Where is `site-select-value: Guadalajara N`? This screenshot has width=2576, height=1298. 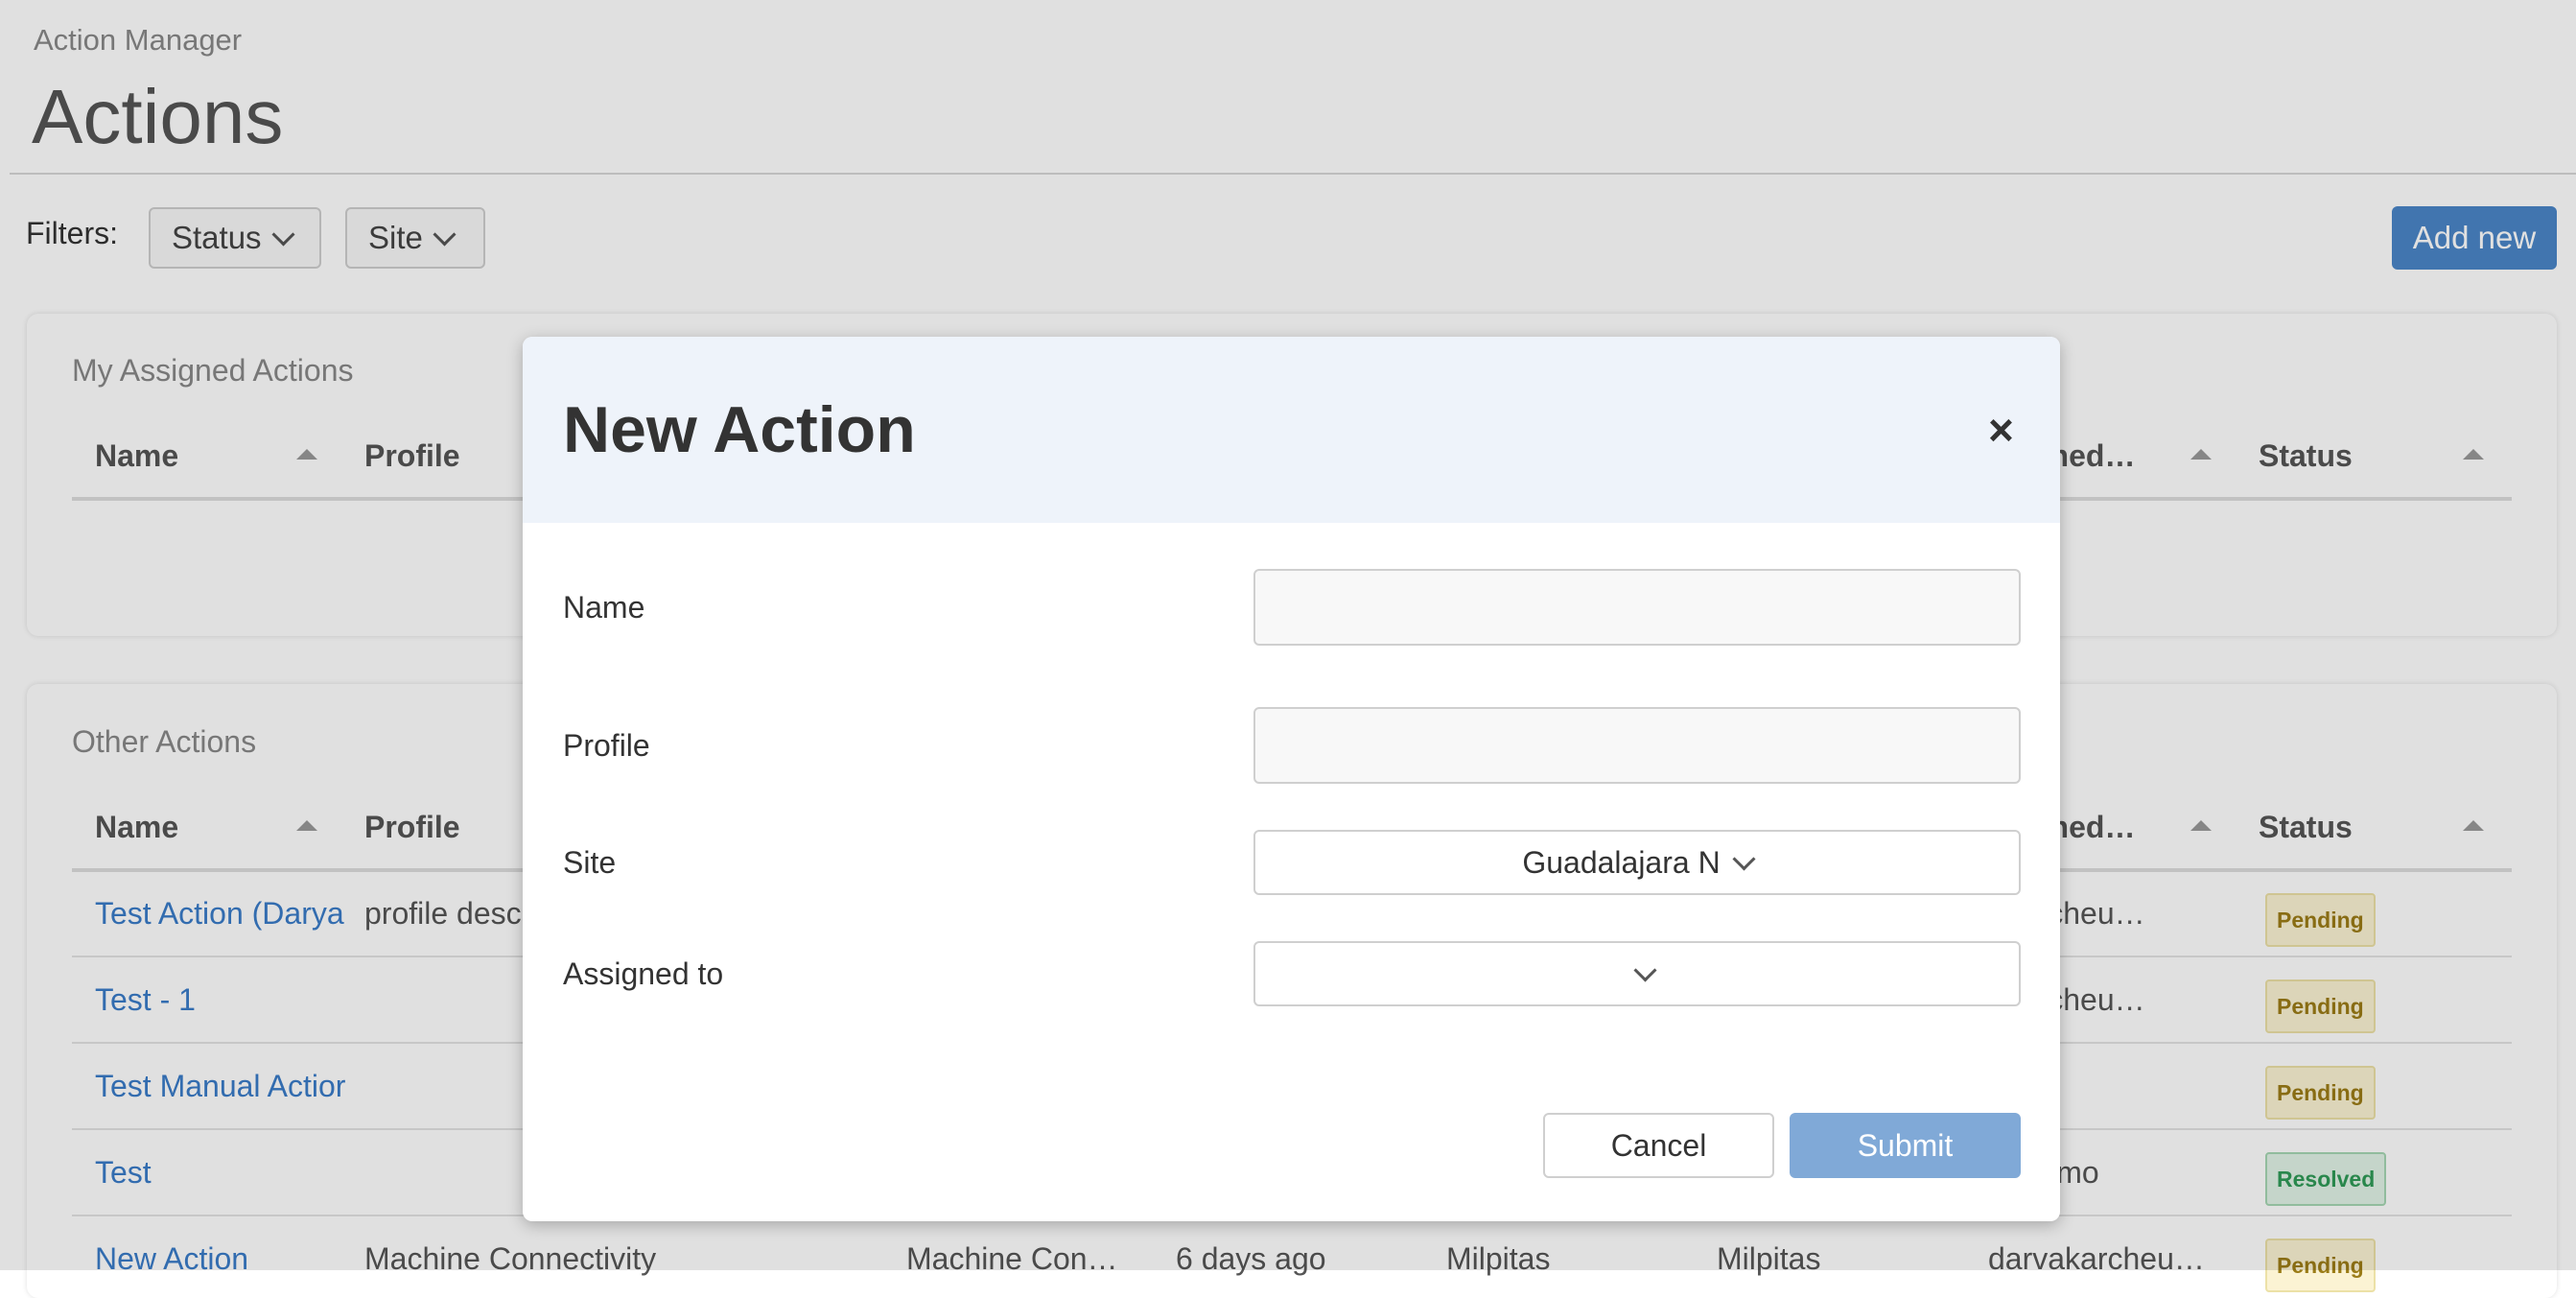 site-select-value: Guadalajara N is located at coordinates (1621, 862).